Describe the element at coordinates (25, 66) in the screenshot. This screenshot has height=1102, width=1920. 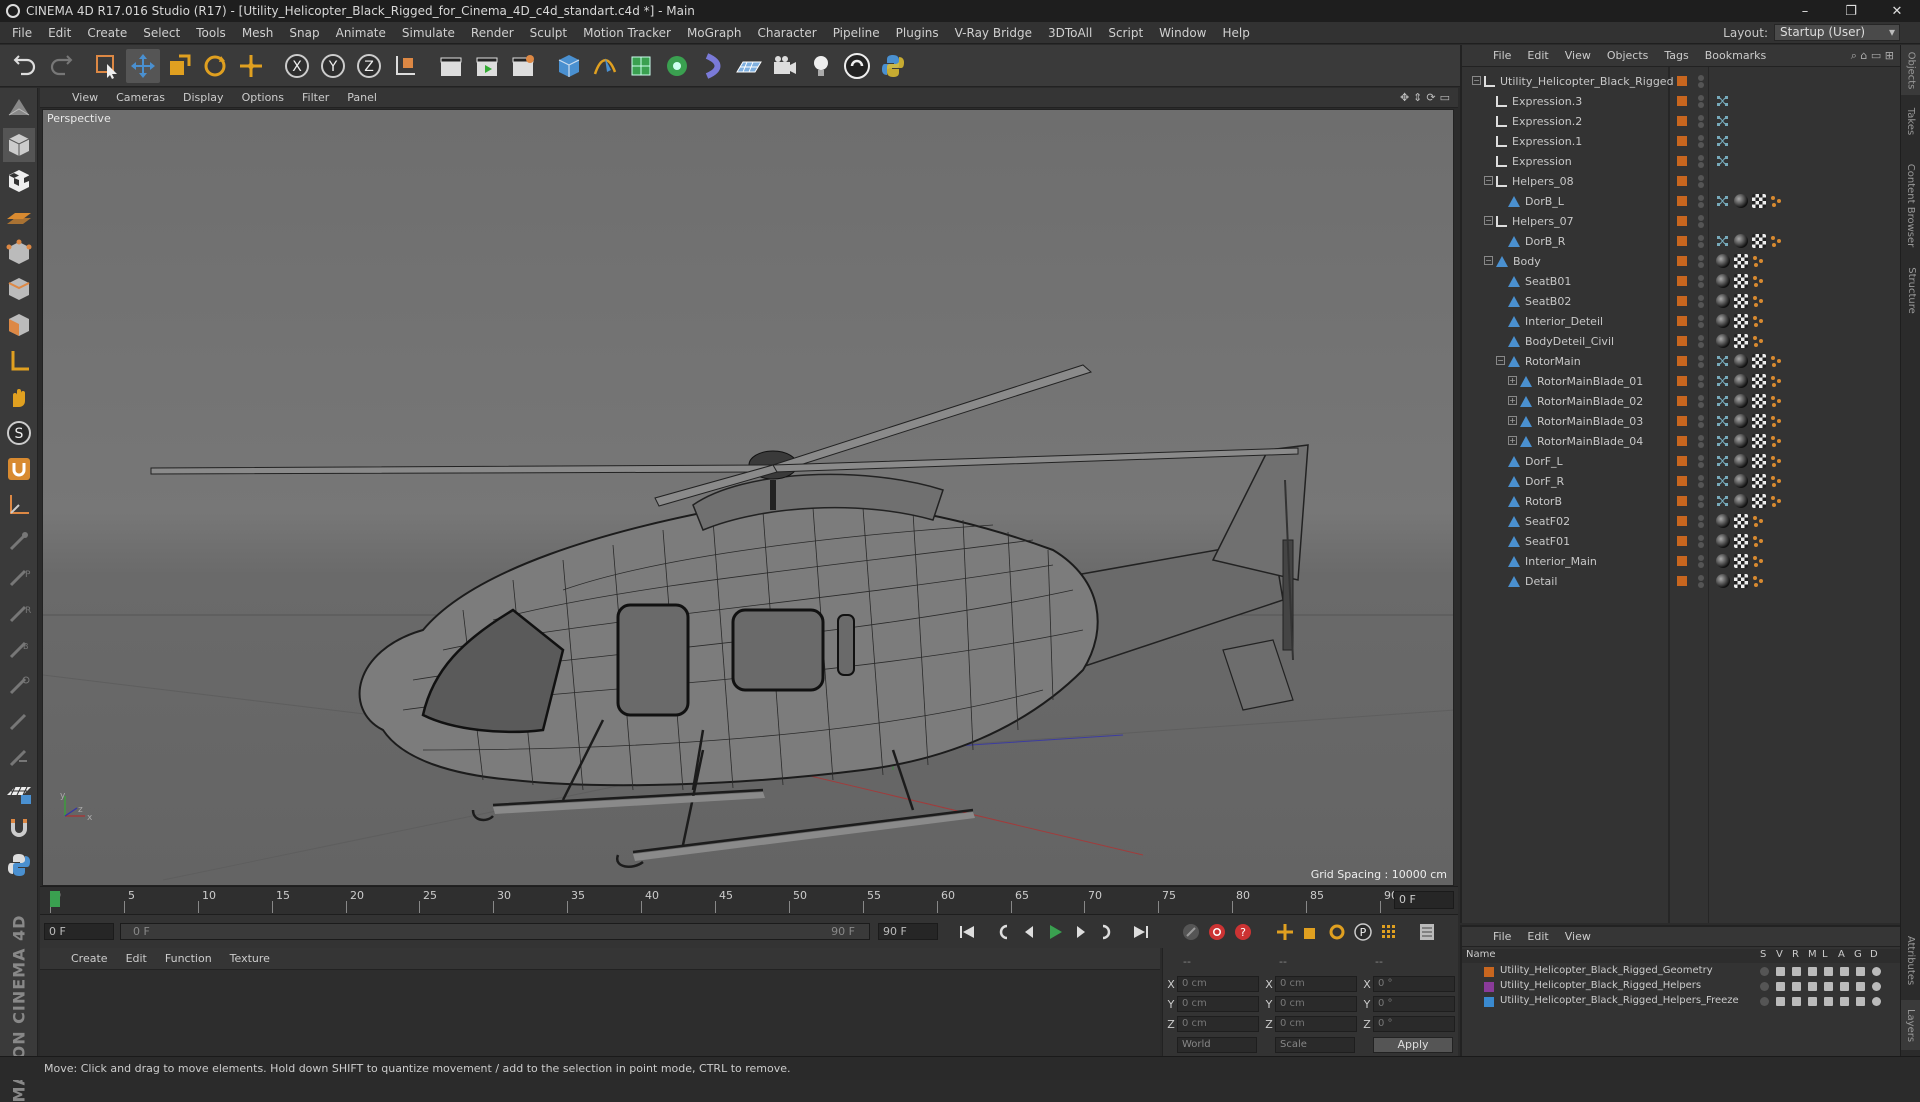
I see `undo-button` at that location.